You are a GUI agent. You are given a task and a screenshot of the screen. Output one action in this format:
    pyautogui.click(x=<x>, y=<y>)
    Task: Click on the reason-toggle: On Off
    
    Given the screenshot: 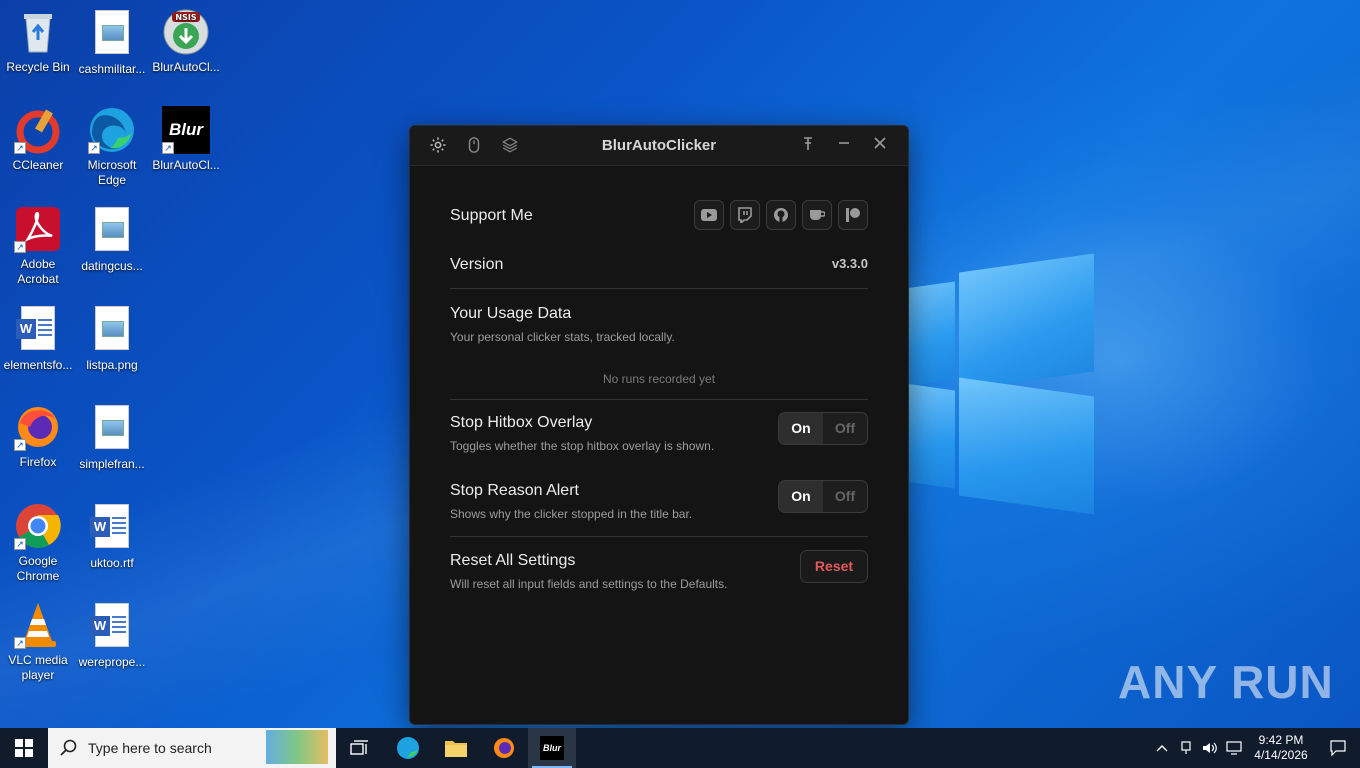 What is the action you would take?
    pyautogui.click(x=823, y=496)
    